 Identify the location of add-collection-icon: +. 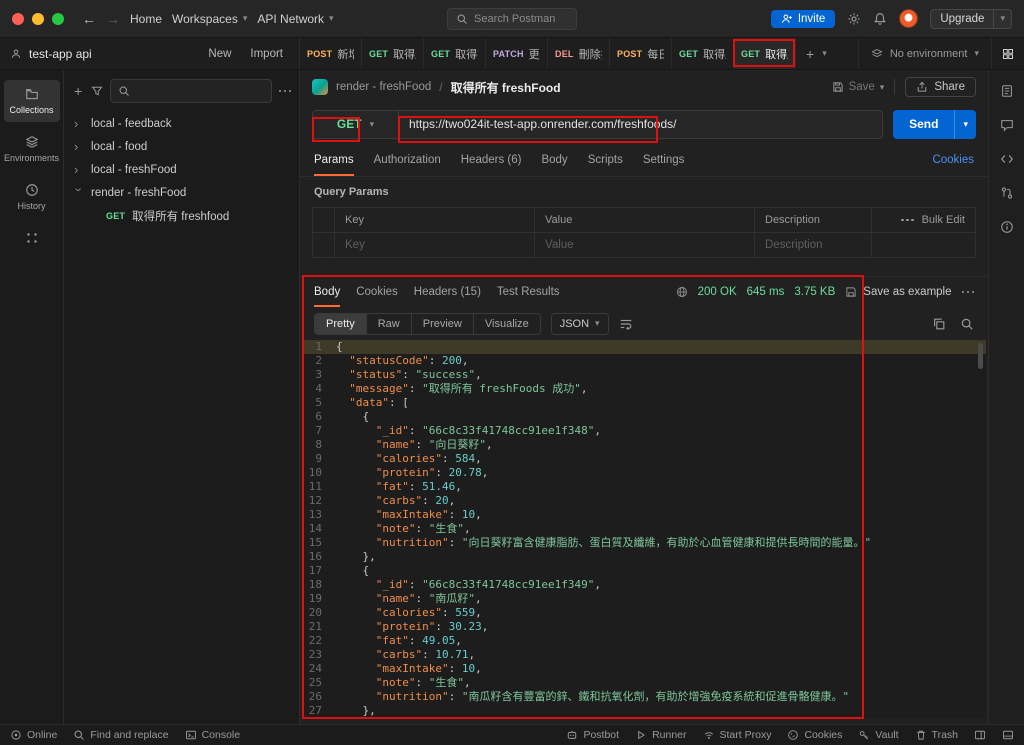
(78, 91).